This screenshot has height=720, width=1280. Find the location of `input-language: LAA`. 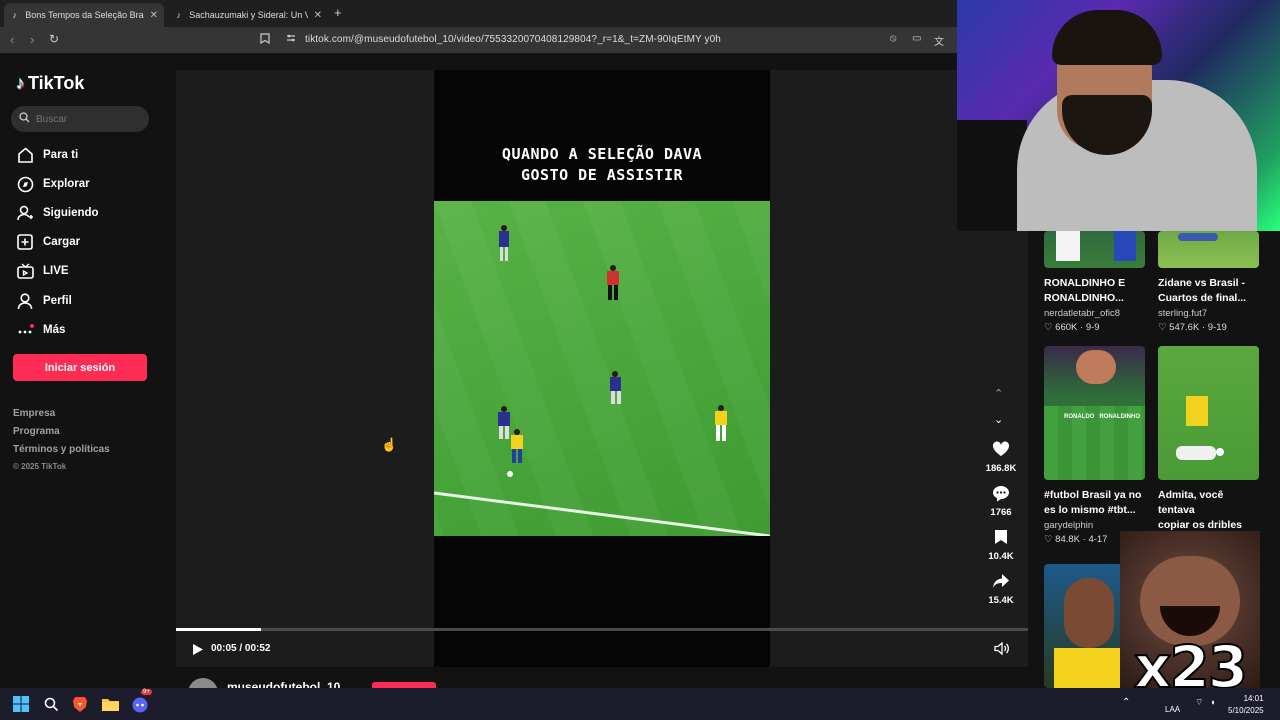

input-language: LAA is located at coordinates (1172, 709).